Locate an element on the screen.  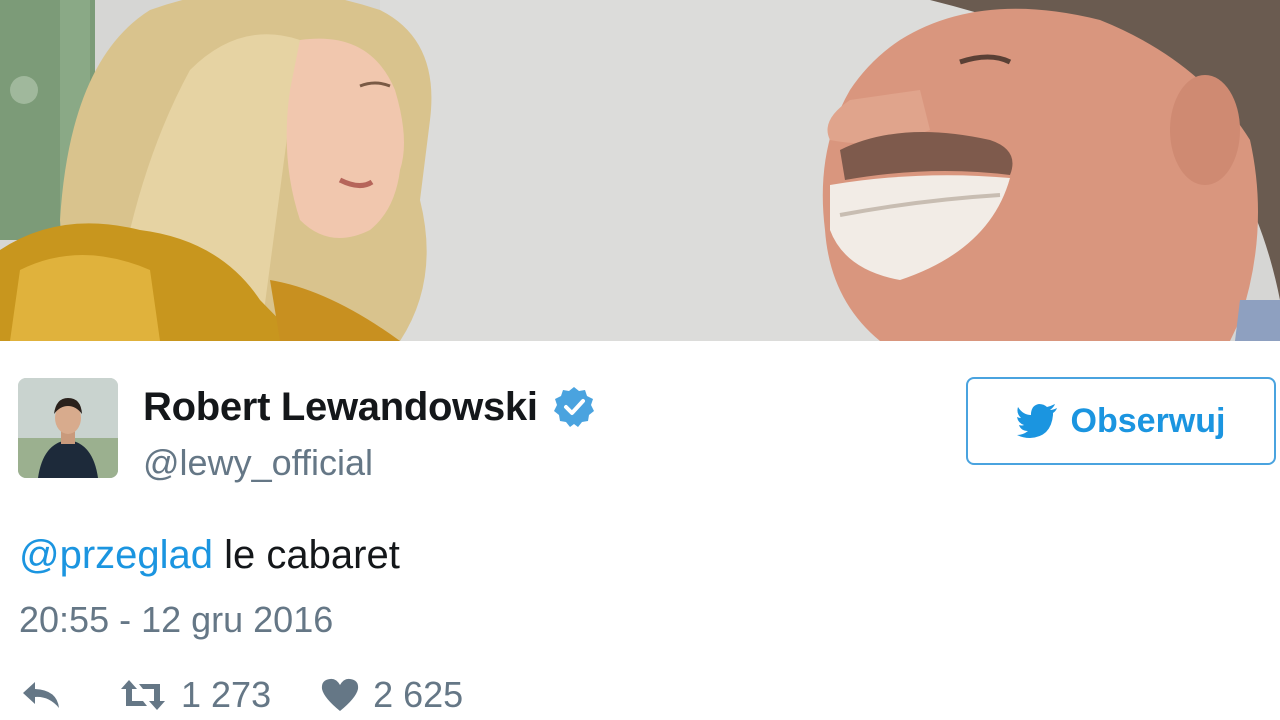
tweet-timestamp: 20:55 - 12 gru 2016 is located at coordinates (176, 620).